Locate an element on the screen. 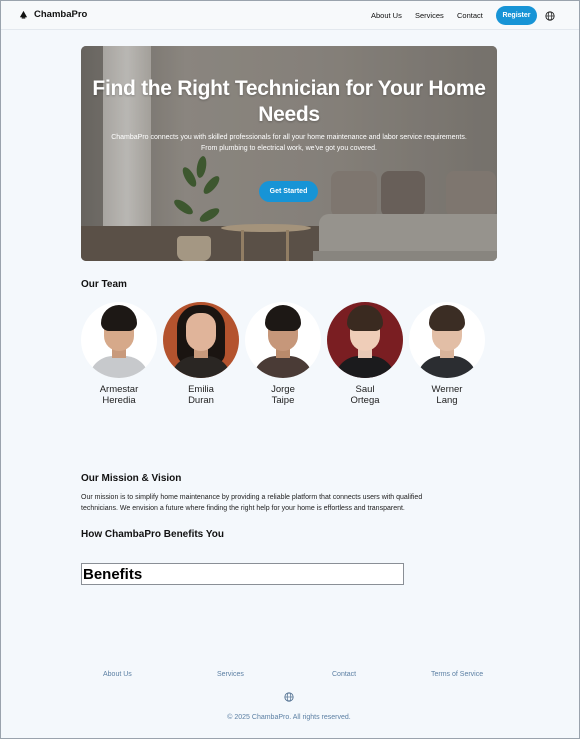 The height and width of the screenshot is (739, 580). member-first-name: Armestar is located at coordinates (119, 389).